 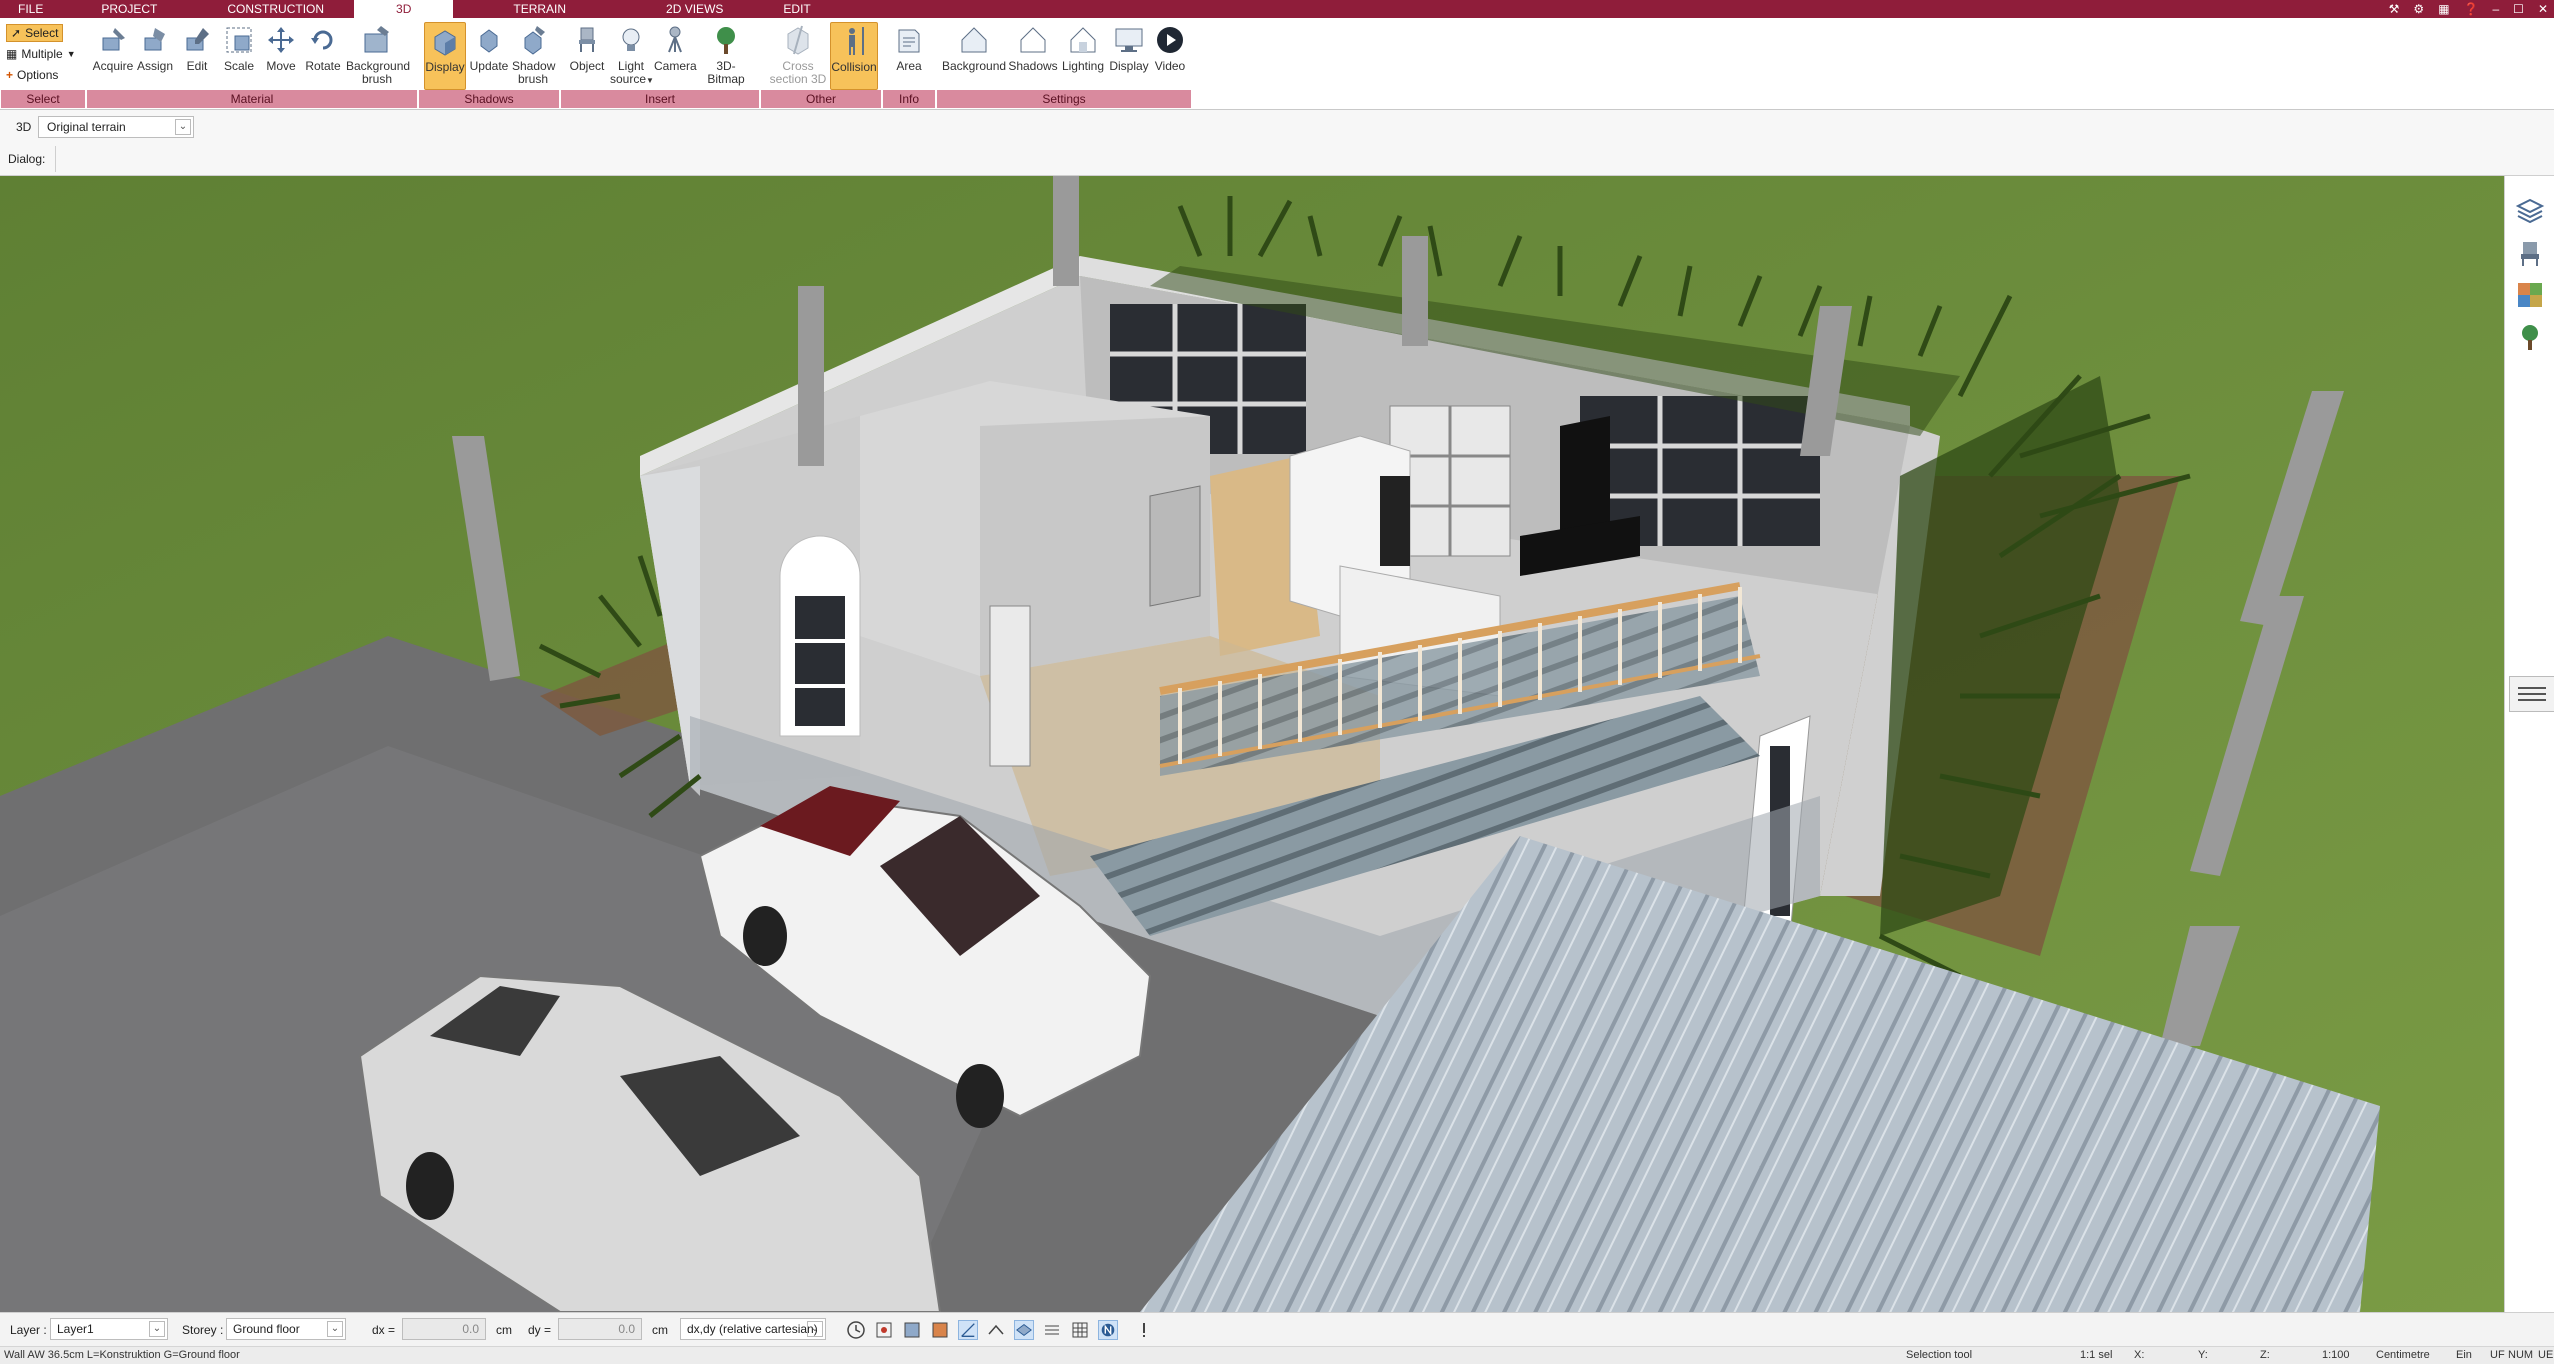 I want to click on furniture-catalog-icon, so click(x=2530, y=253).